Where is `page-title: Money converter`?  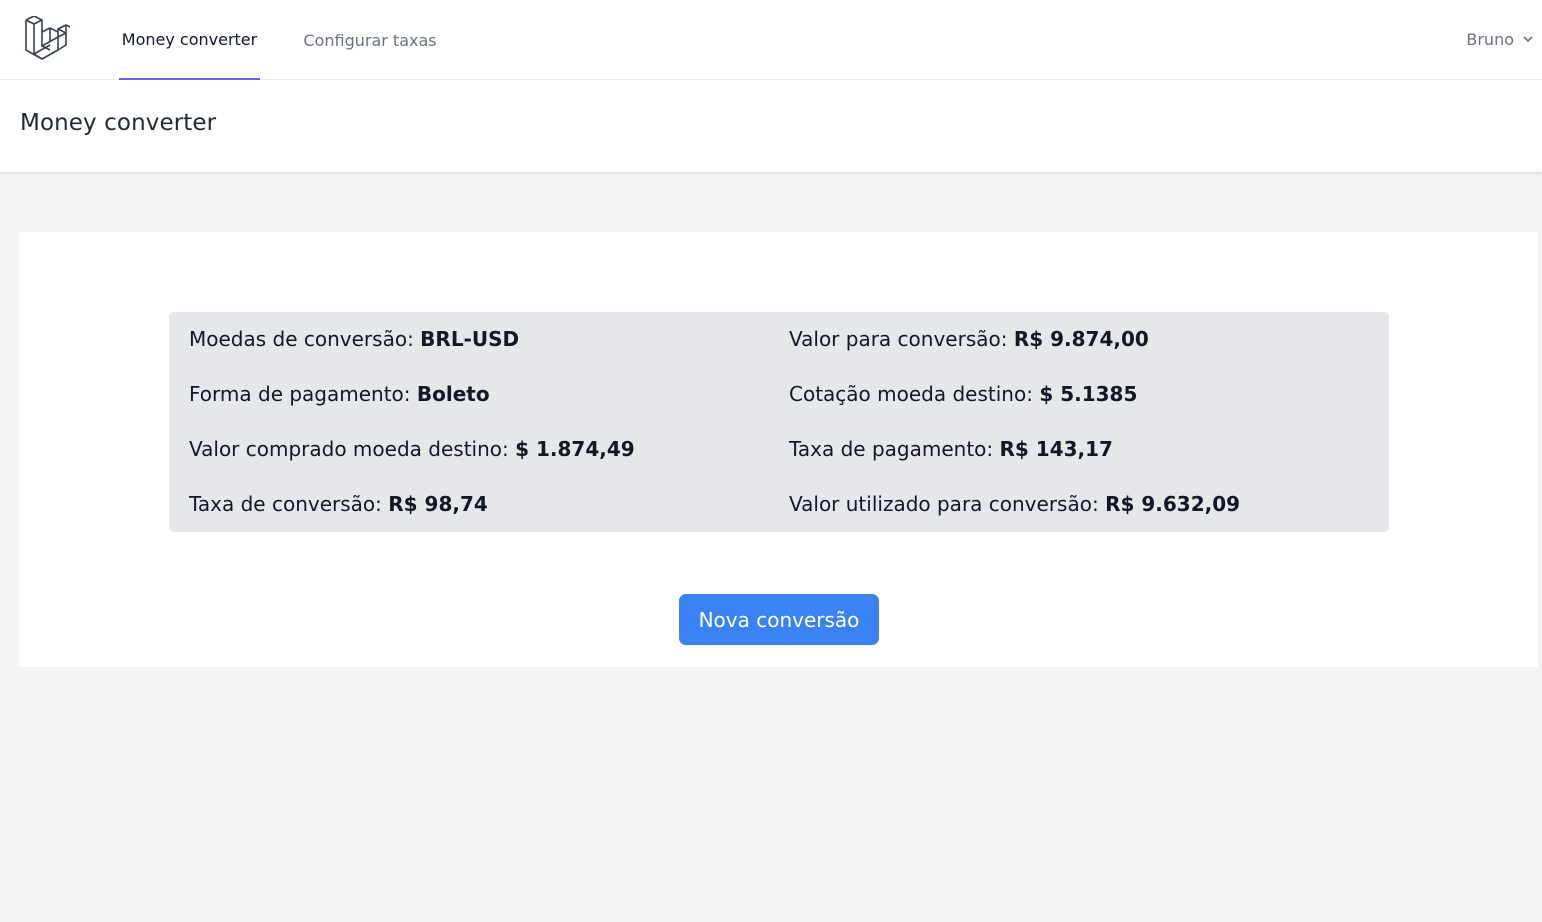 page-title: Money converter is located at coordinates (118, 123).